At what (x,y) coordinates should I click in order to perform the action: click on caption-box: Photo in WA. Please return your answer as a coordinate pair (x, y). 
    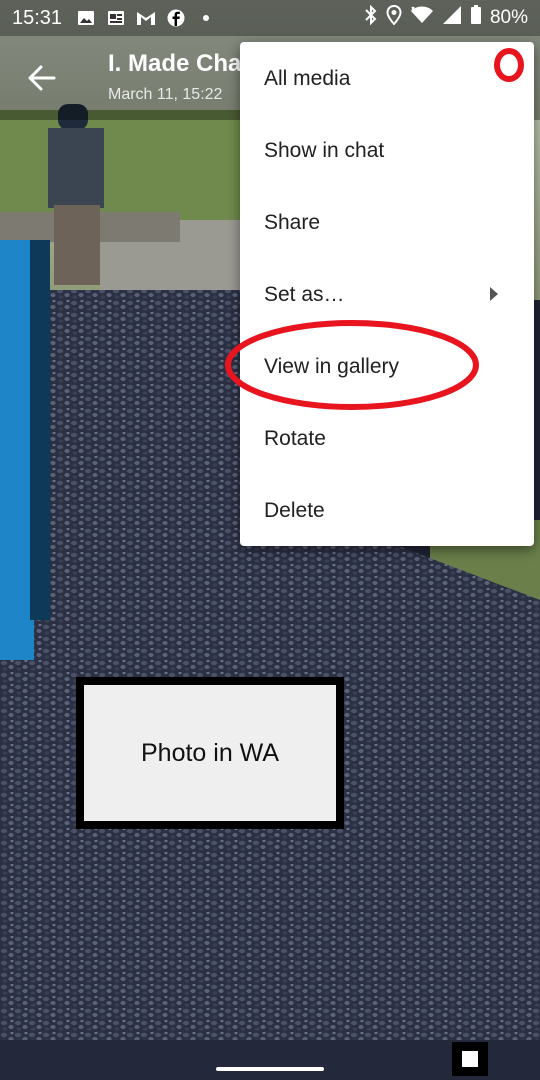
    Looking at the image, I should click on (210, 753).